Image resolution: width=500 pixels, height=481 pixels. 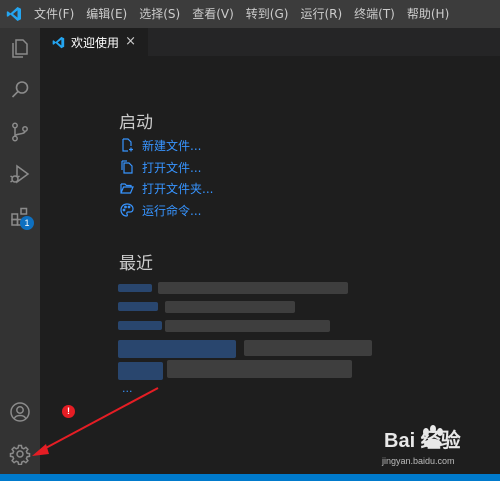 What do you see at coordinates (418, 461) in the screenshot?
I see `watermark-url: jingyan.baidu.com` at bounding box center [418, 461].